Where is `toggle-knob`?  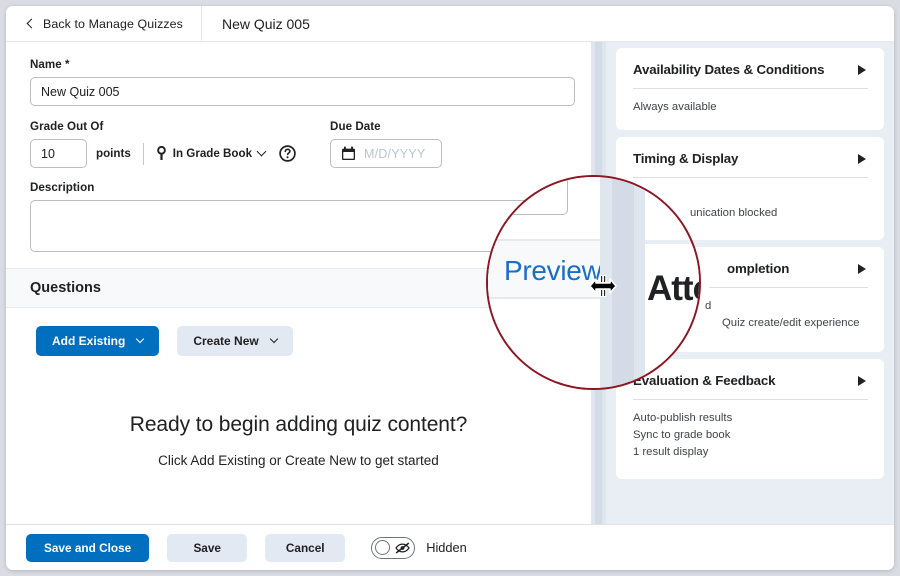
toggle-knob is located at coordinates (383, 547).